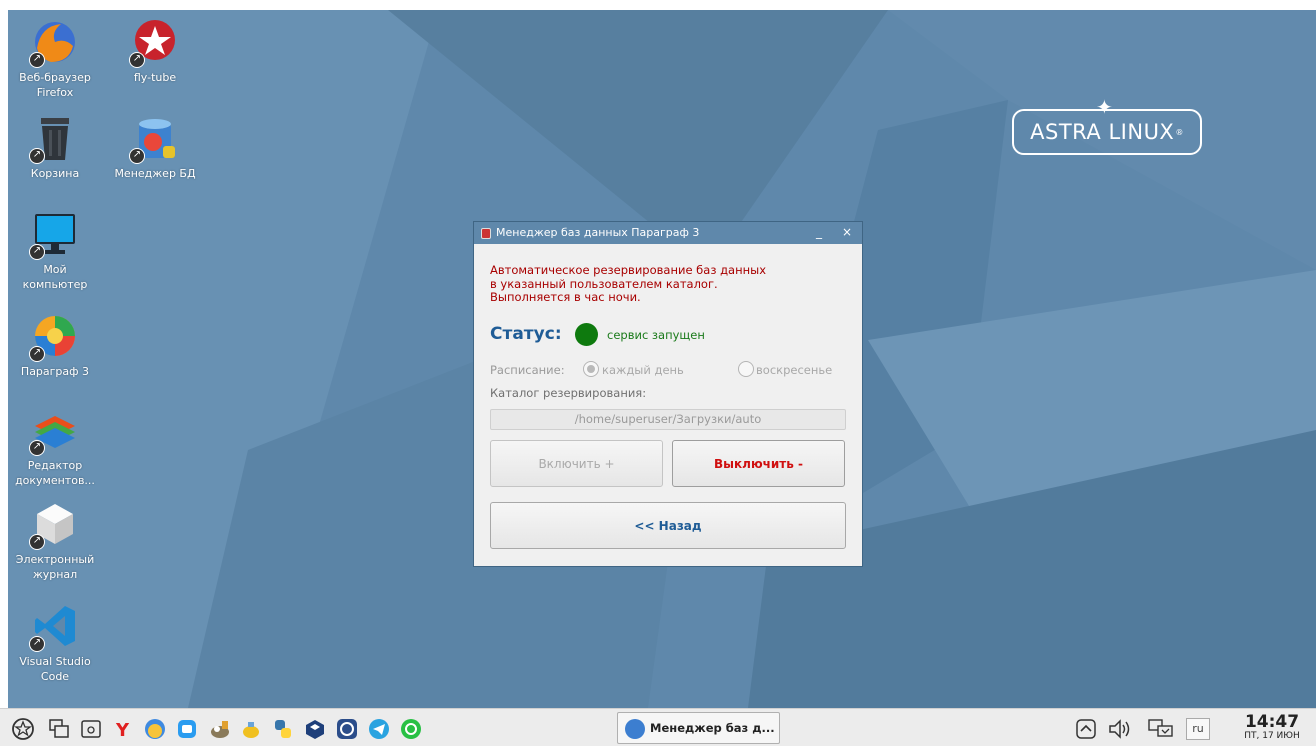  I want to click on vscode-icon: ↗, so click(54, 627).